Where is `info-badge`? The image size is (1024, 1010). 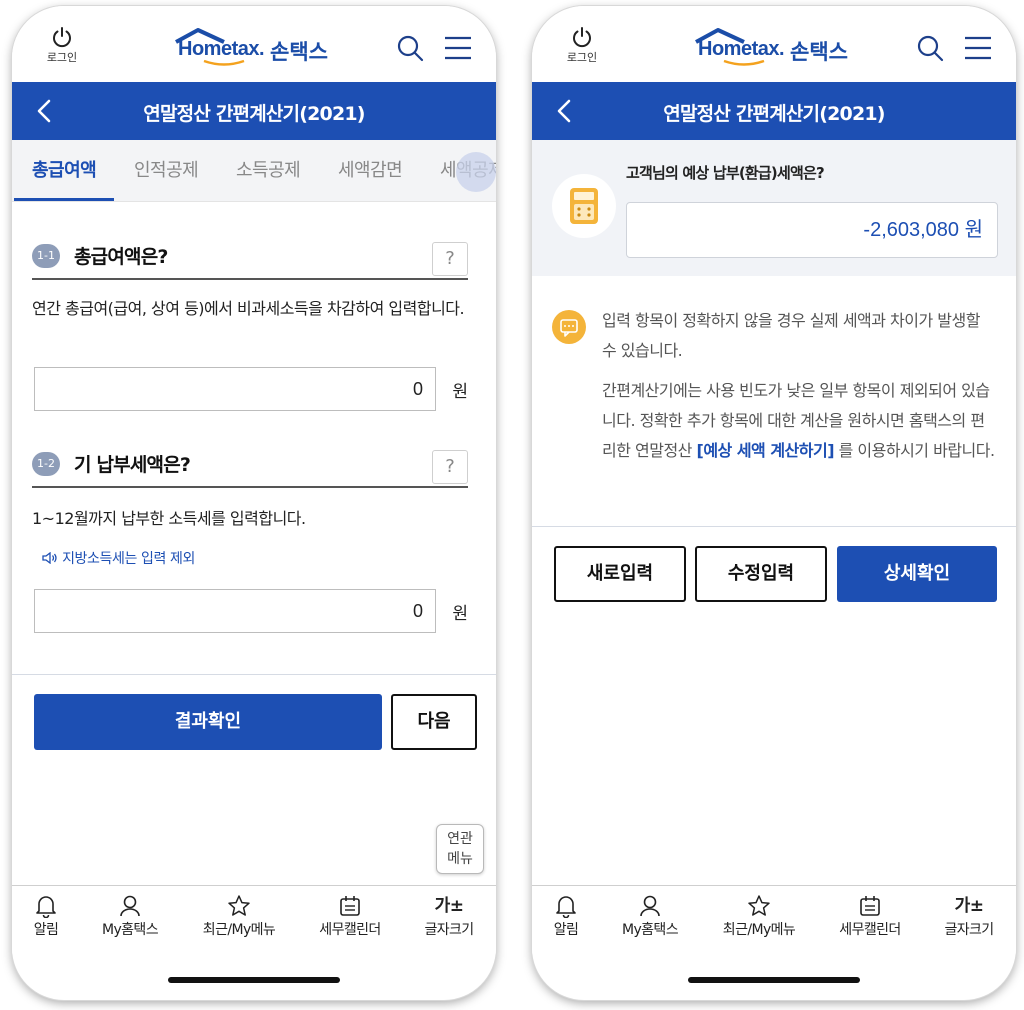
info-badge is located at coordinates (569, 327).